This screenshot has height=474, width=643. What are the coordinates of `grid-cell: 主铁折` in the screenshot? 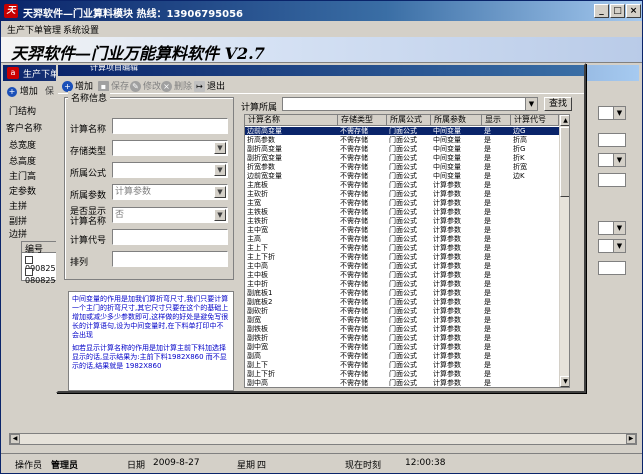 It's located at (257, 221).